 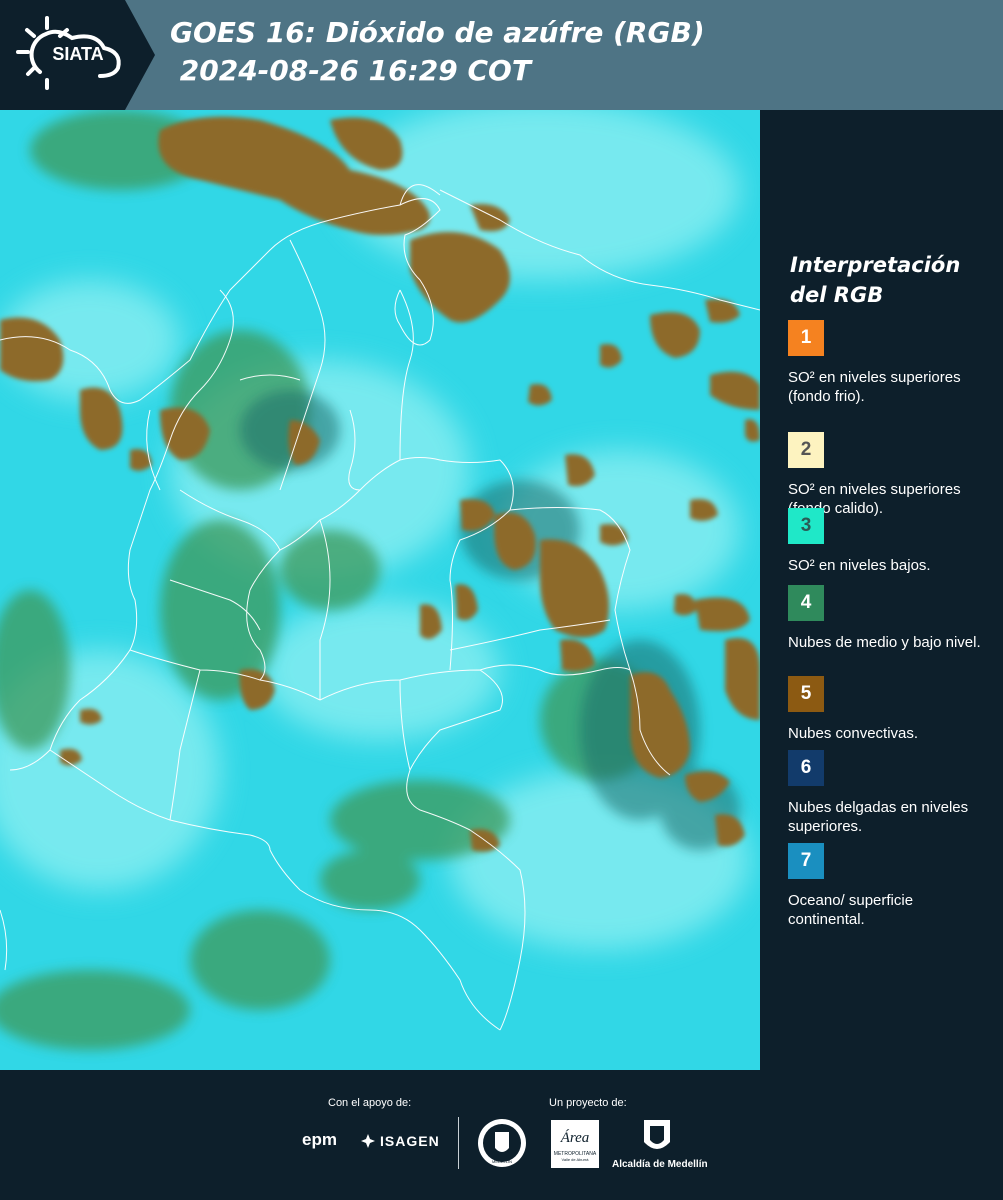 What do you see at coordinates (859, 565) in the screenshot?
I see `legend-label: SO² en niveles bajos.` at bounding box center [859, 565].